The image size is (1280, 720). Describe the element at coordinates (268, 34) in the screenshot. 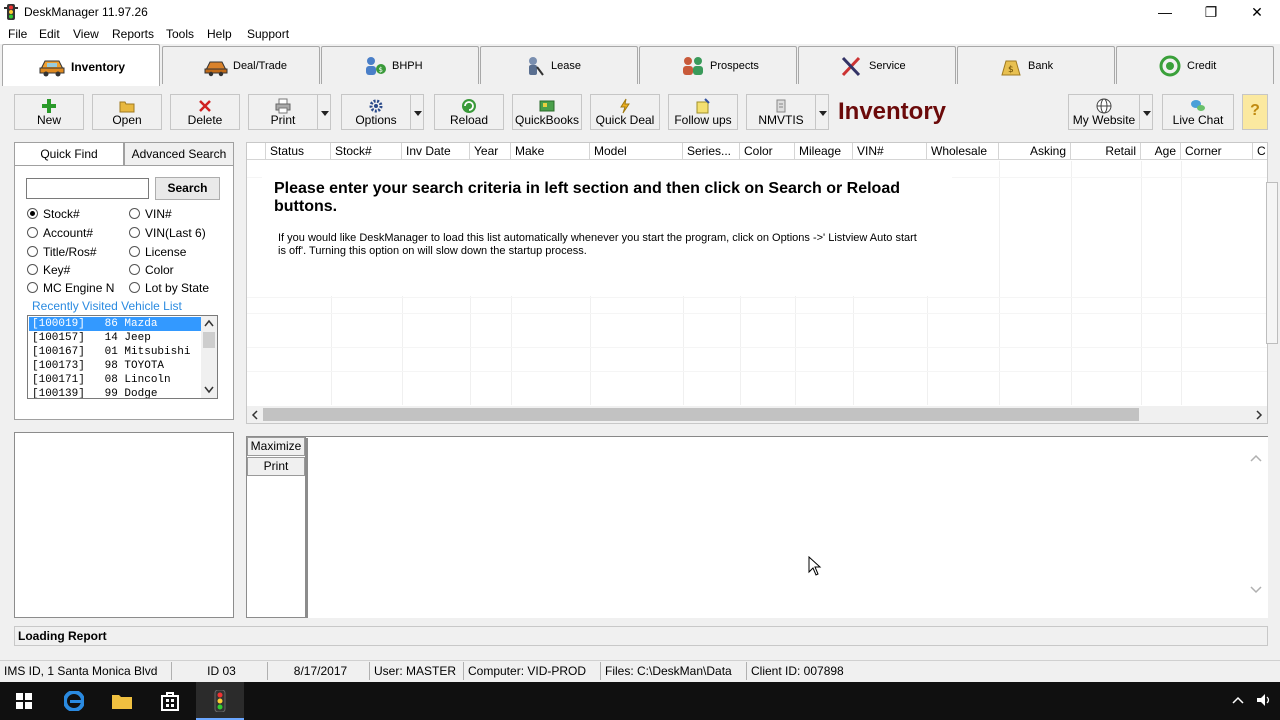

I see `menu-support: Support` at that location.